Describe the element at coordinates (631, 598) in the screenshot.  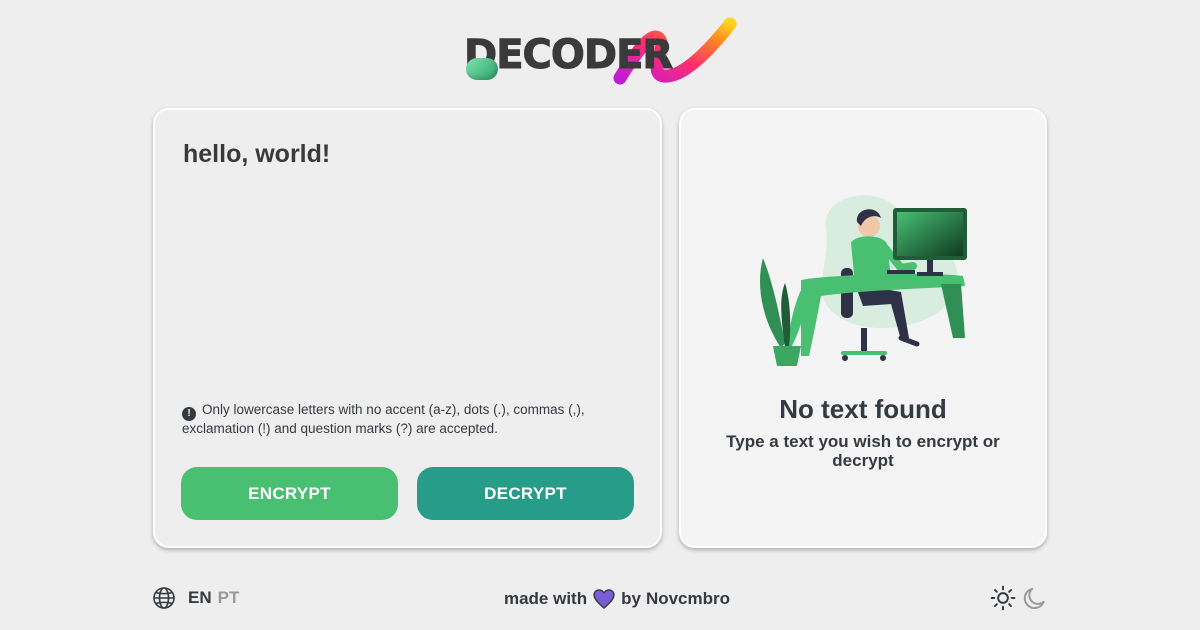
I see `credit-by: by` at that location.